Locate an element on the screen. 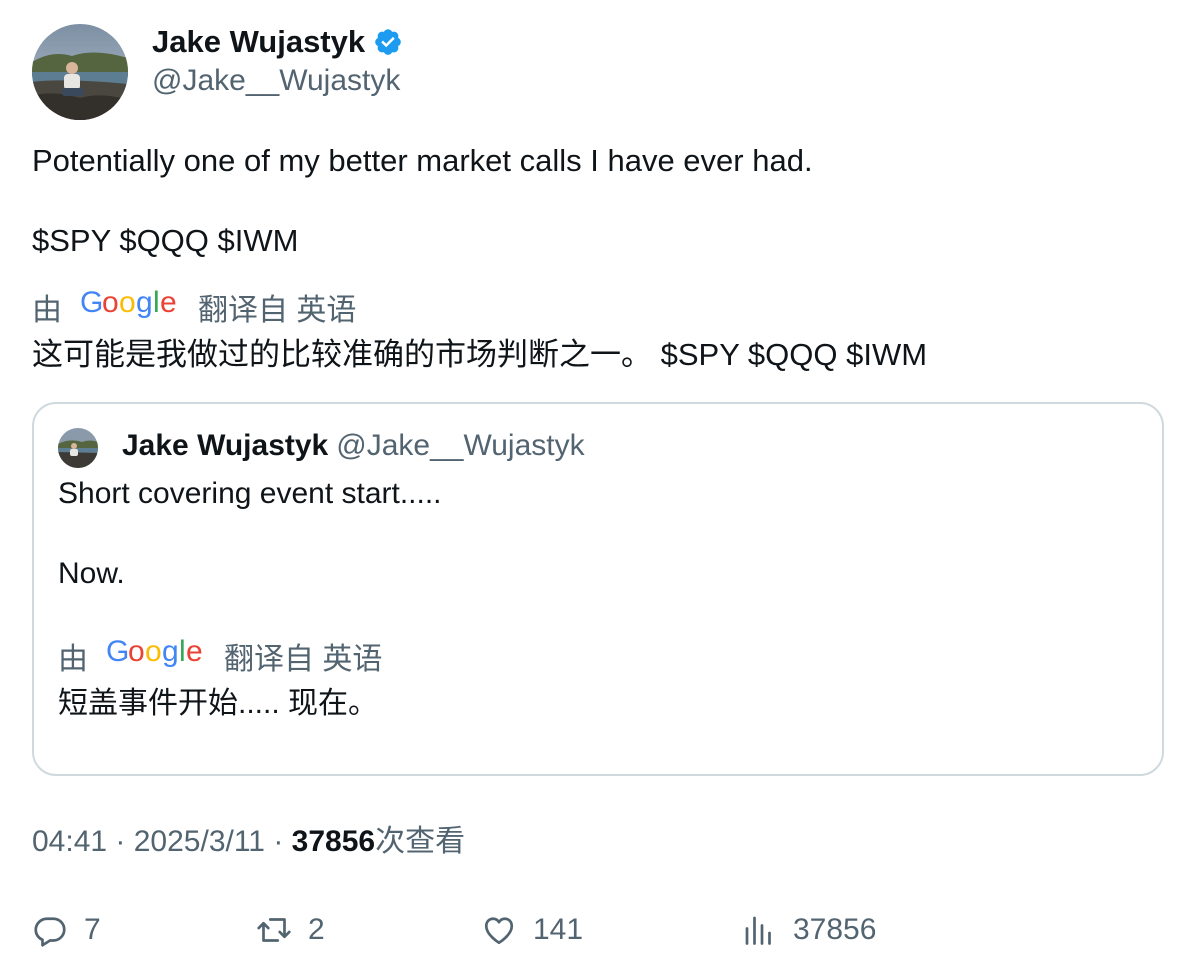 The image size is (1196, 976). verified-badge-icon is located at coordinates (388, 42).